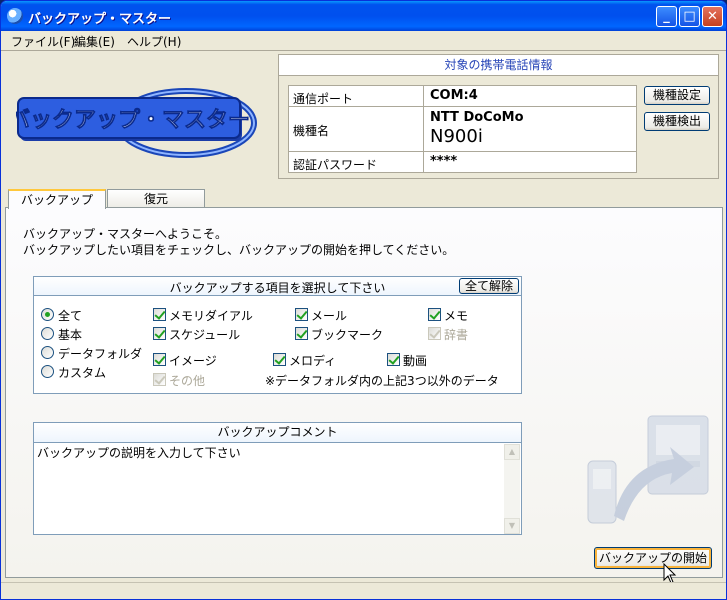  I want to click on window-title: バックアップ・マスター, so click(100, 19).